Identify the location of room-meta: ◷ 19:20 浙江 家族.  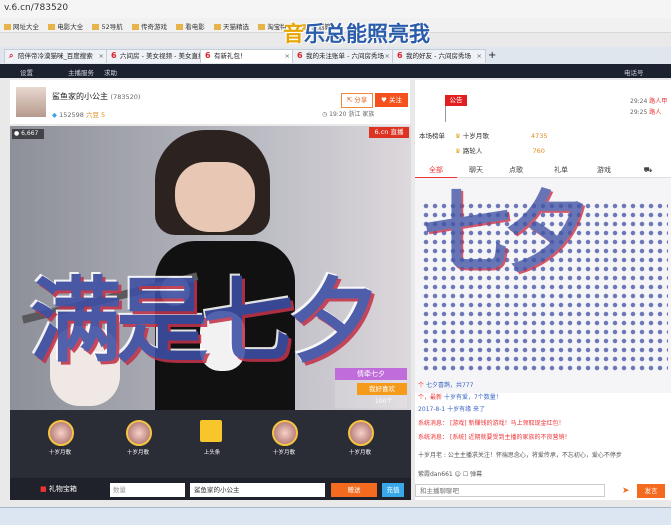
(348, 114).